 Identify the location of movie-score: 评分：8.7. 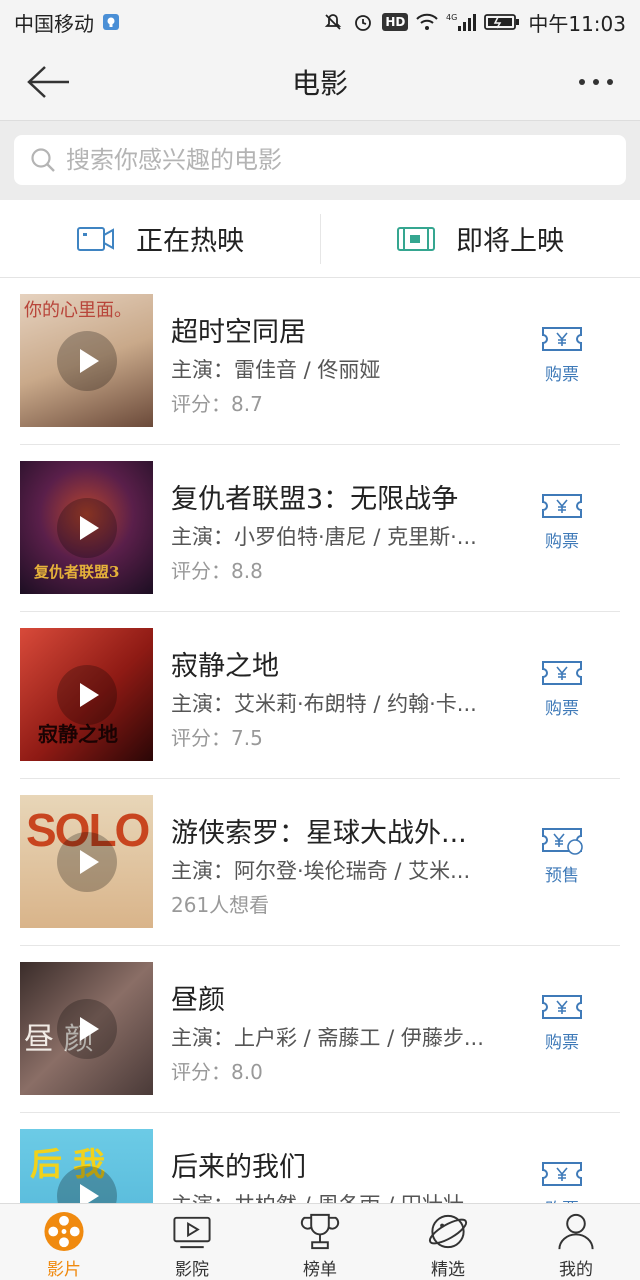
(217, 404).